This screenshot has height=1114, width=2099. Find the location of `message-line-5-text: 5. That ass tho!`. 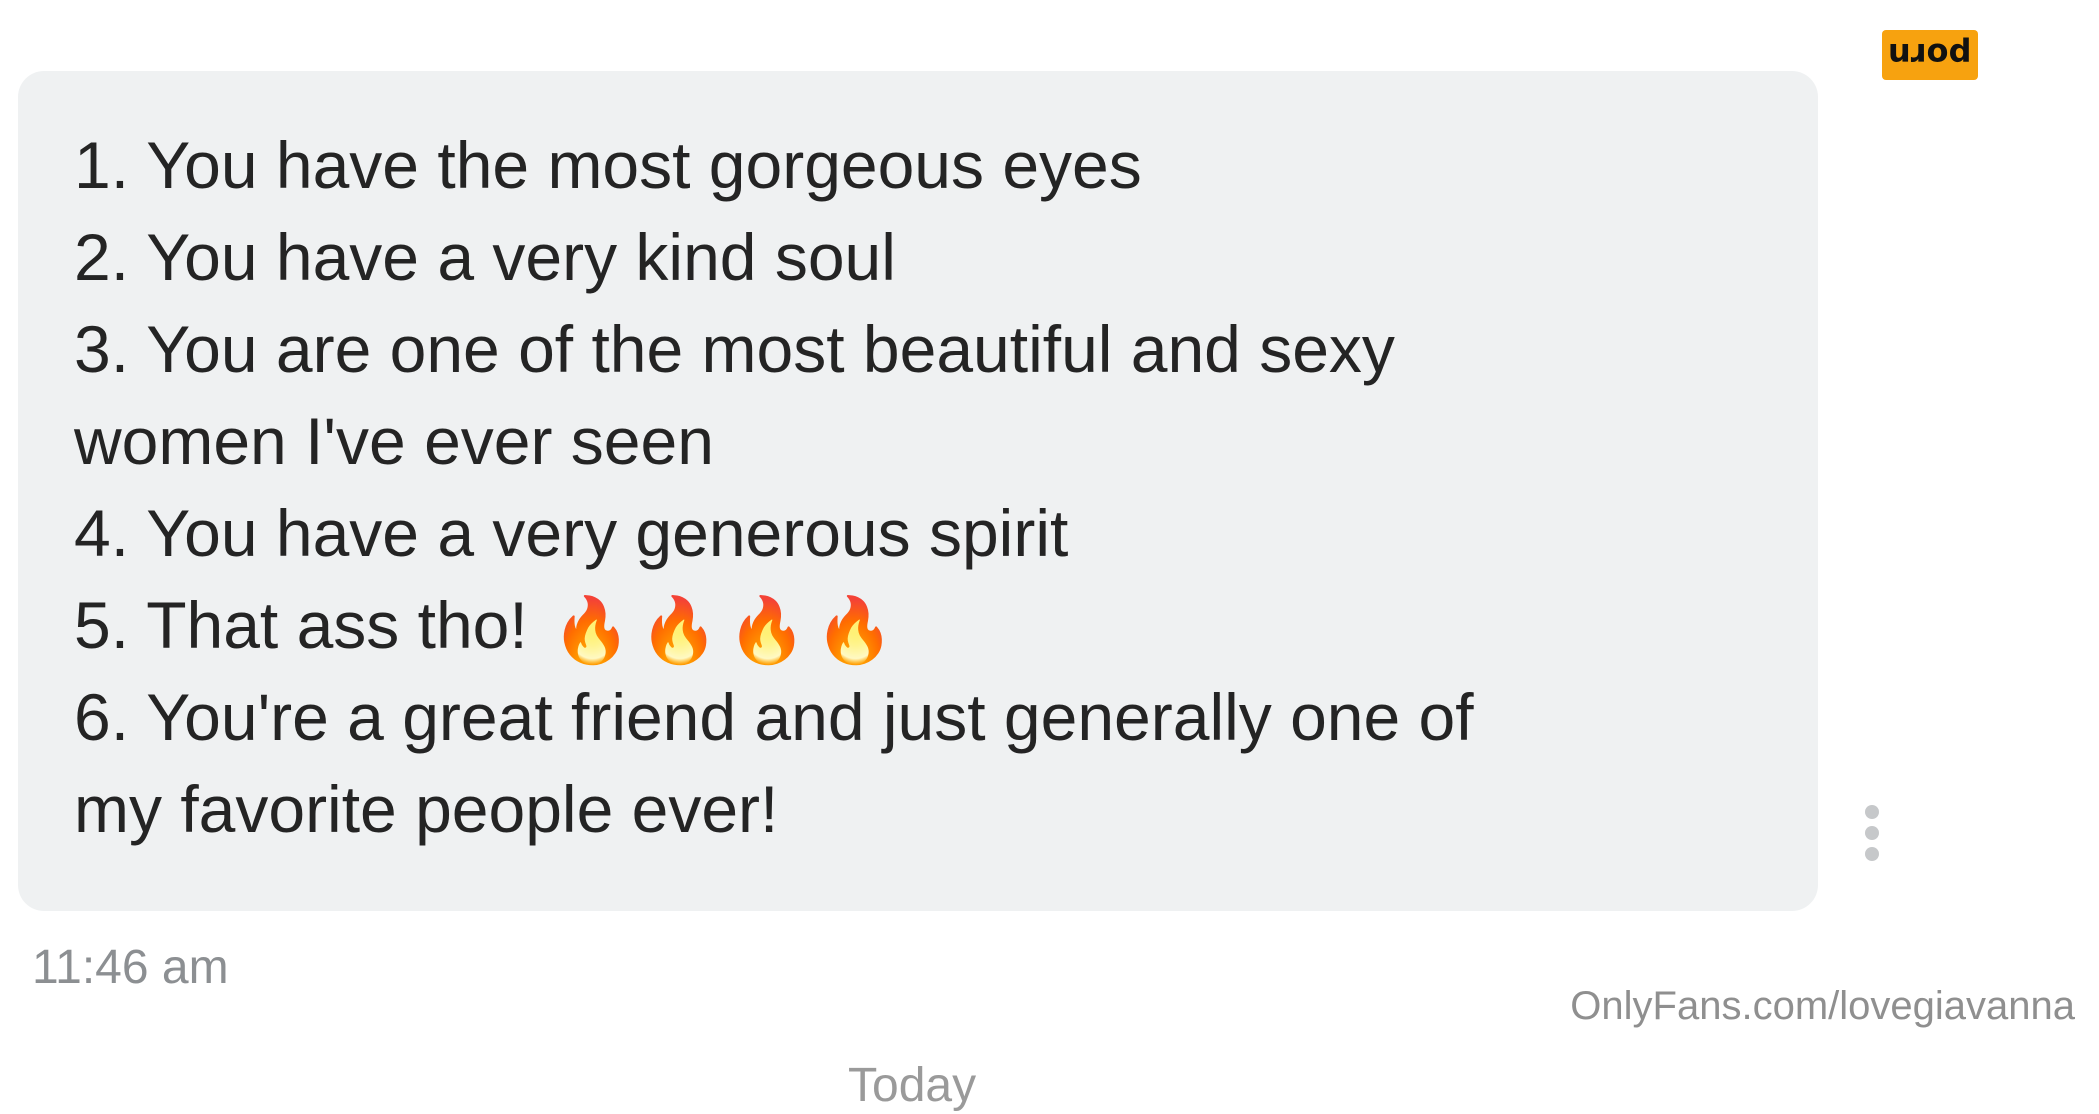

message-line-5-text: 5. That ass tho! is located at coordinates (301, 625).